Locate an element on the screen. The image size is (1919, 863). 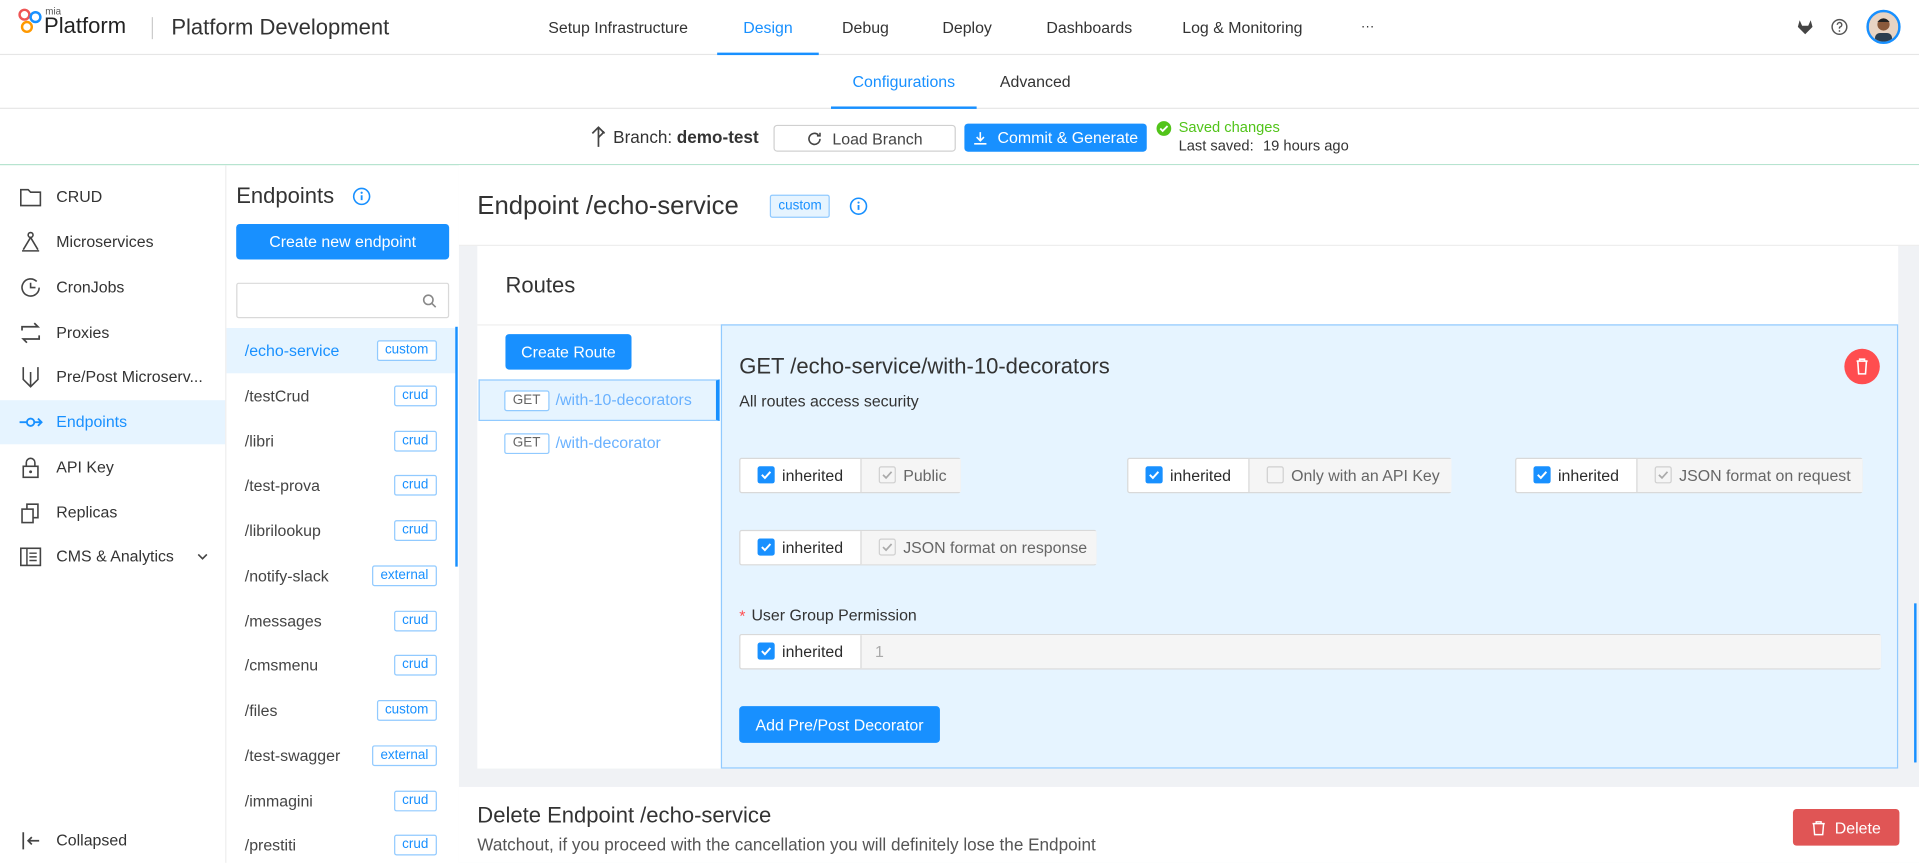
endpoint-path: /libri is located at coordinates (259, 441).